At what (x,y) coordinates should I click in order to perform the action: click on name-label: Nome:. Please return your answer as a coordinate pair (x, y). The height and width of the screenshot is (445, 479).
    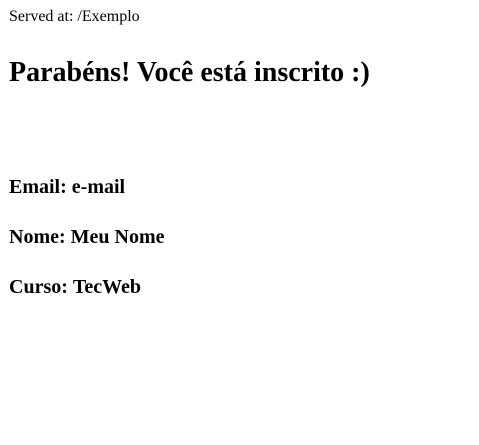
    Looking at the image, I should click on (37, 237).